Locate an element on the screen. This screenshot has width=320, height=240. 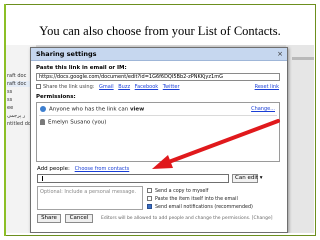
arrow-head is located at coordinates (162, 162).